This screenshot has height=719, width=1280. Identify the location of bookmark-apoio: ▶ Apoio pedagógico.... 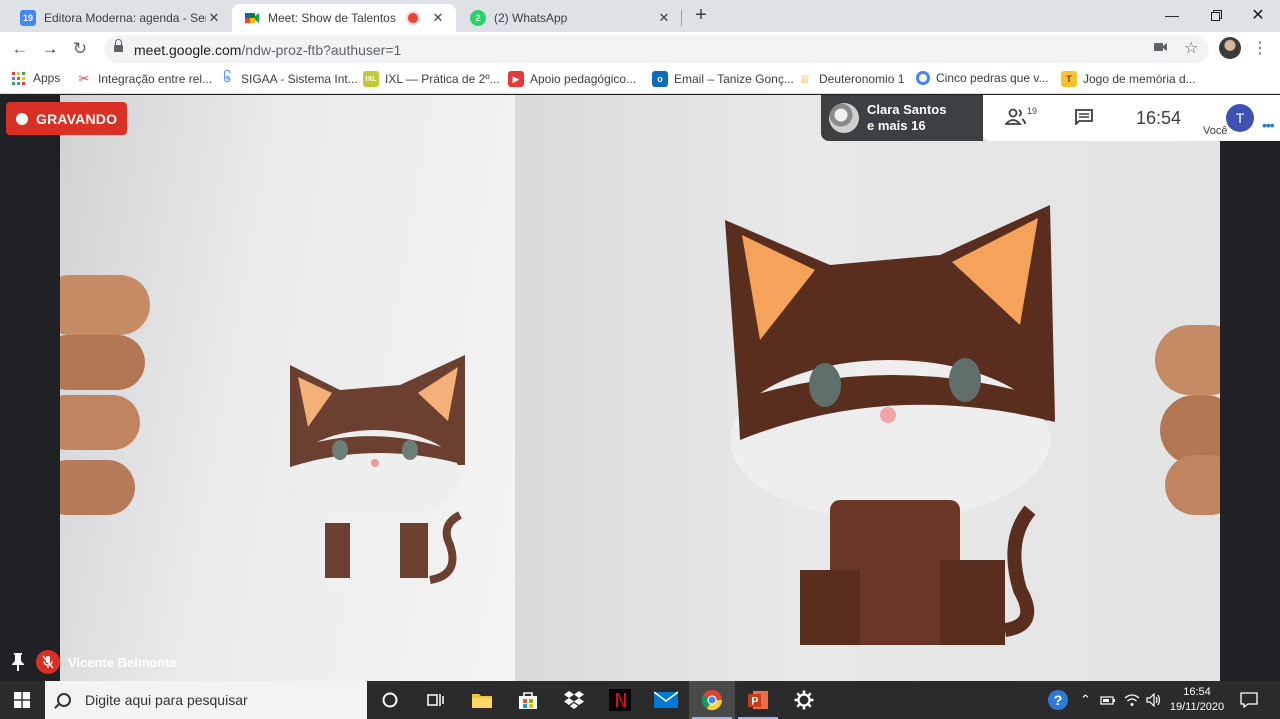
(572, 79).